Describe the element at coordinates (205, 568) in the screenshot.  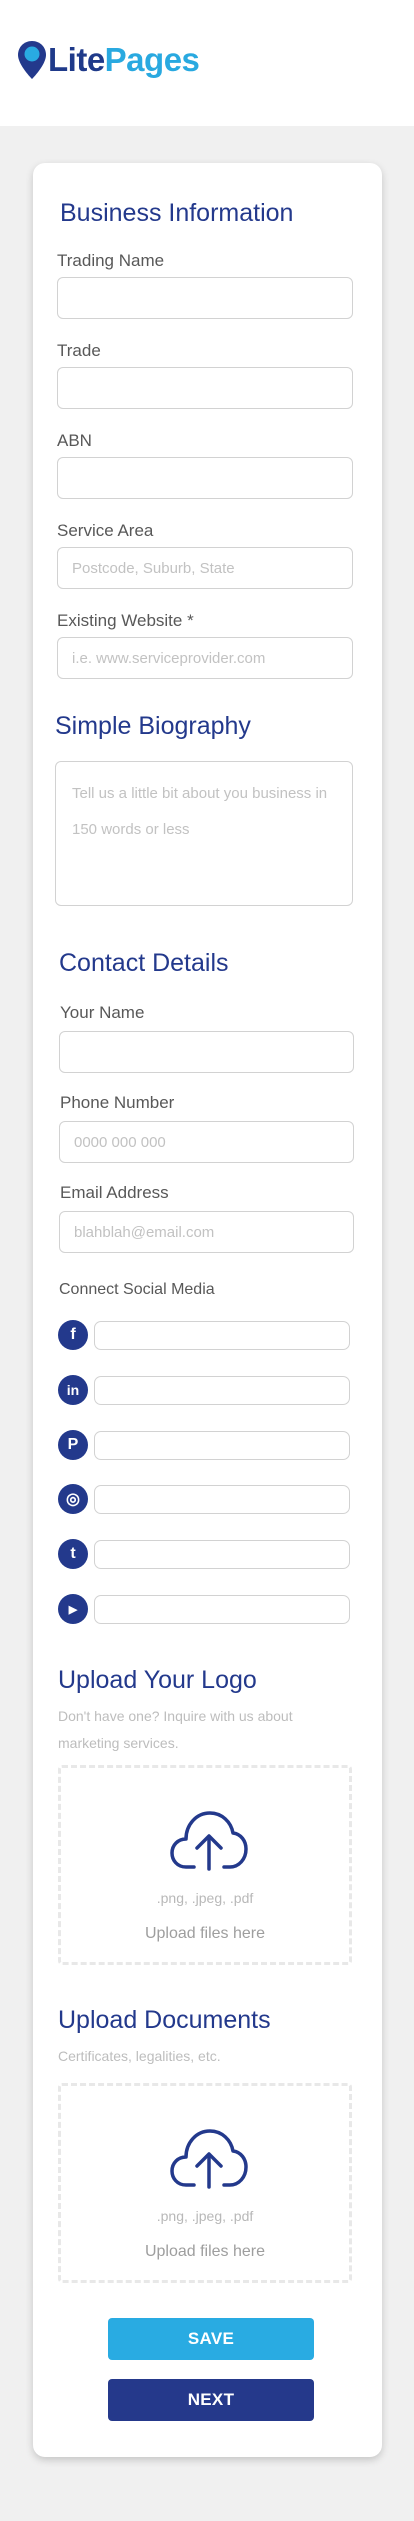
I see `service-area-input` at that location.